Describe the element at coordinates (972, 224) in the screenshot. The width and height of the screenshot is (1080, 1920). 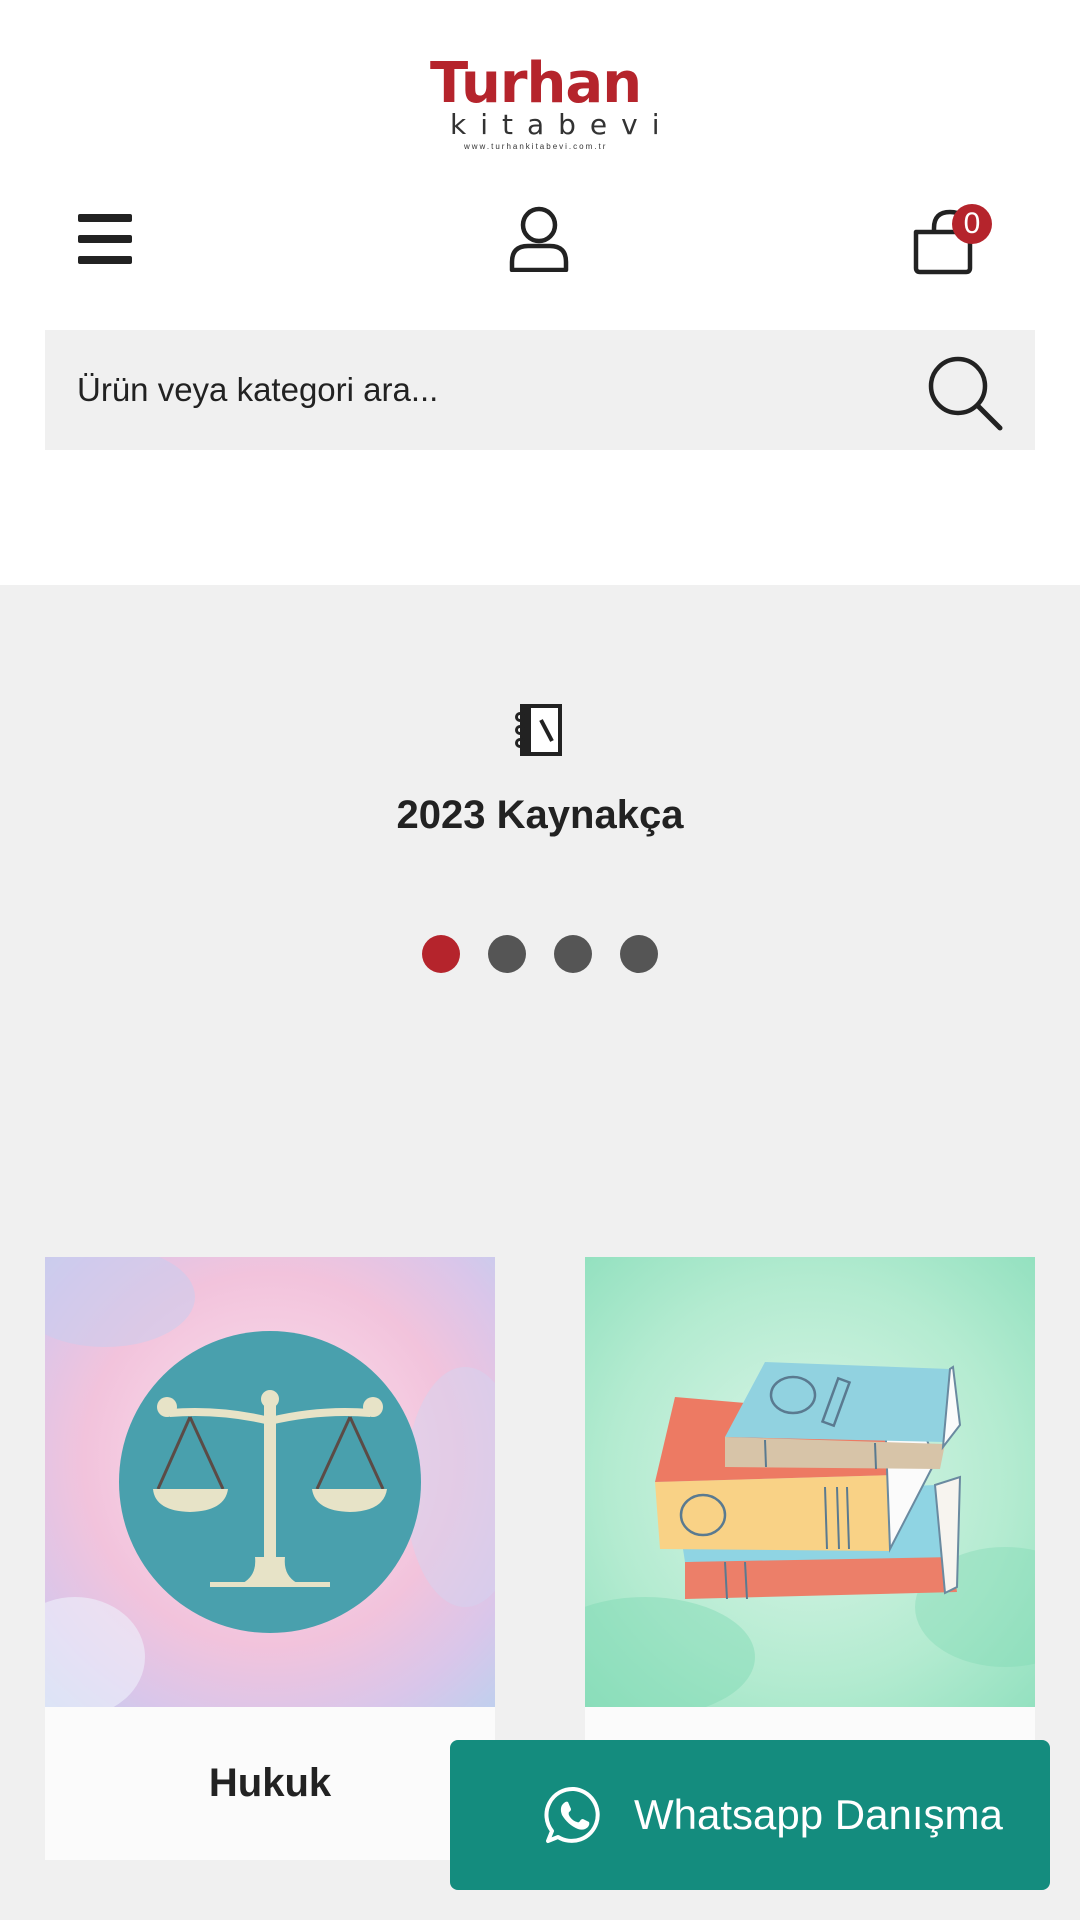
I see `cart-count-badge: 0` at that location.